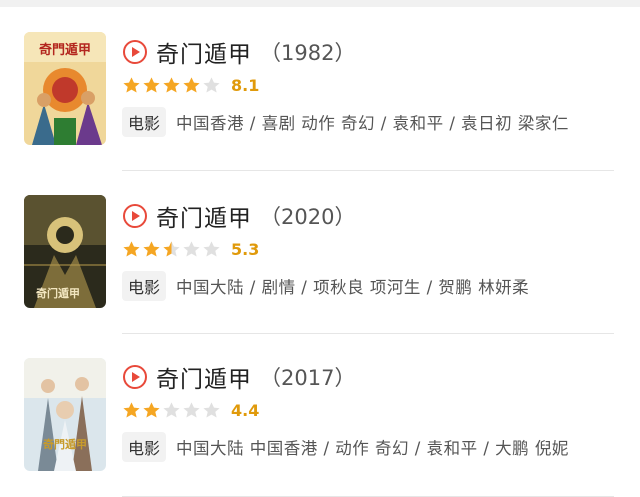 The image size is (640, 497). Describe the element at coordinates (320, 3) in the screenshot. I see `top-bar` at that location.